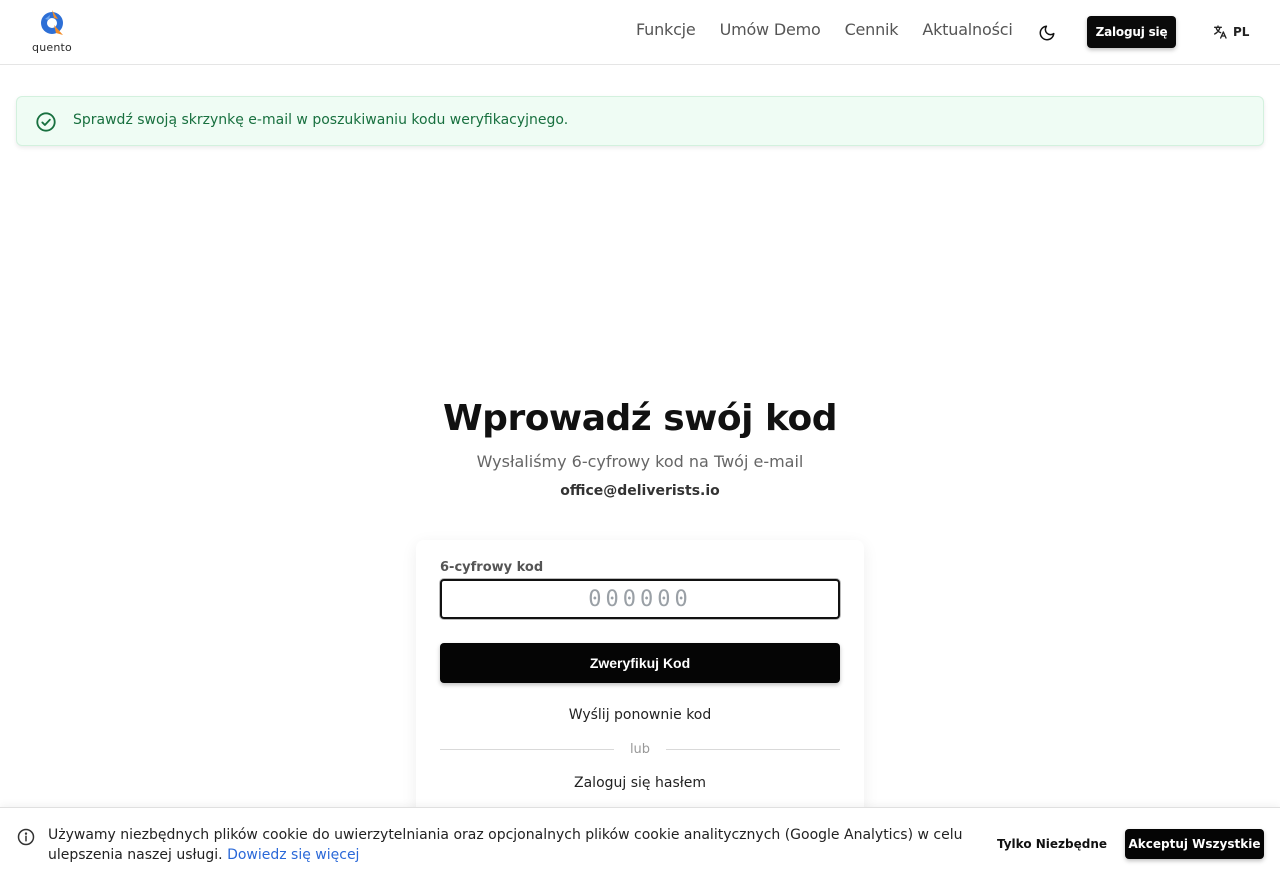 The width and height of the screenshot is (1280, 880). What do you see at coordinates (967, 29) in the screenshot?
I see `nav-item-aktualnosci: Aktualności` at bounding box center [967, 29].